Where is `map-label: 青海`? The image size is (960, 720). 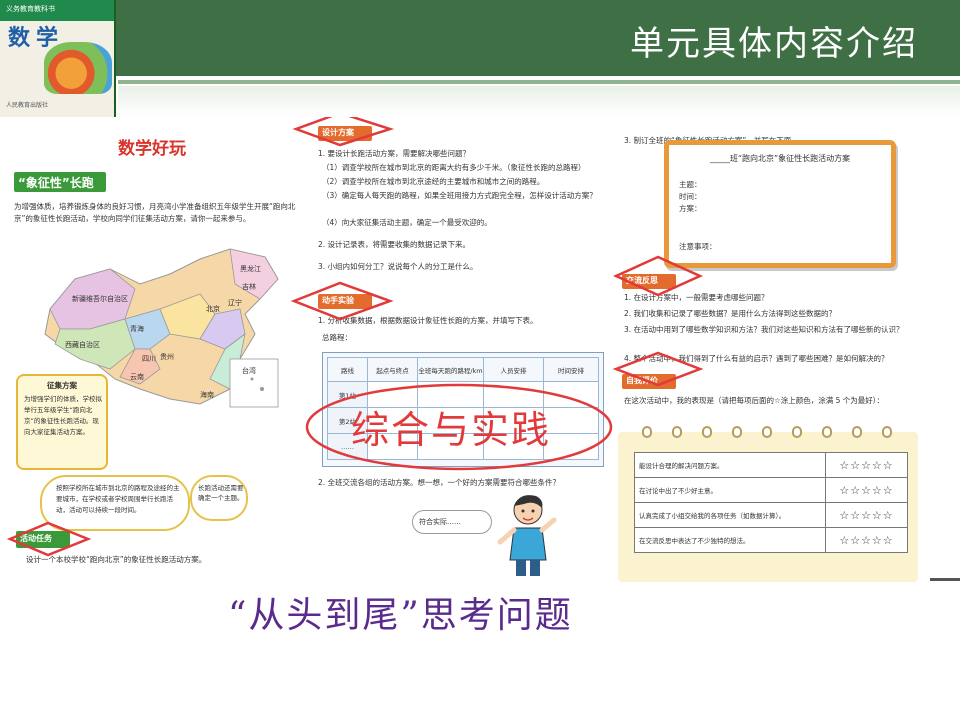 map-label: 青海 is located at coordinates (137, 328).